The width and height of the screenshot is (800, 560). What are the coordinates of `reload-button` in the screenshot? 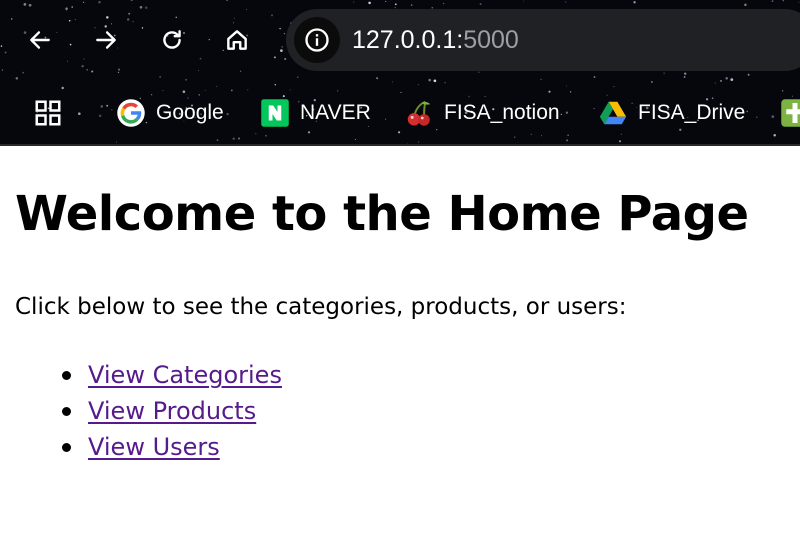 It's located at (172, 40).